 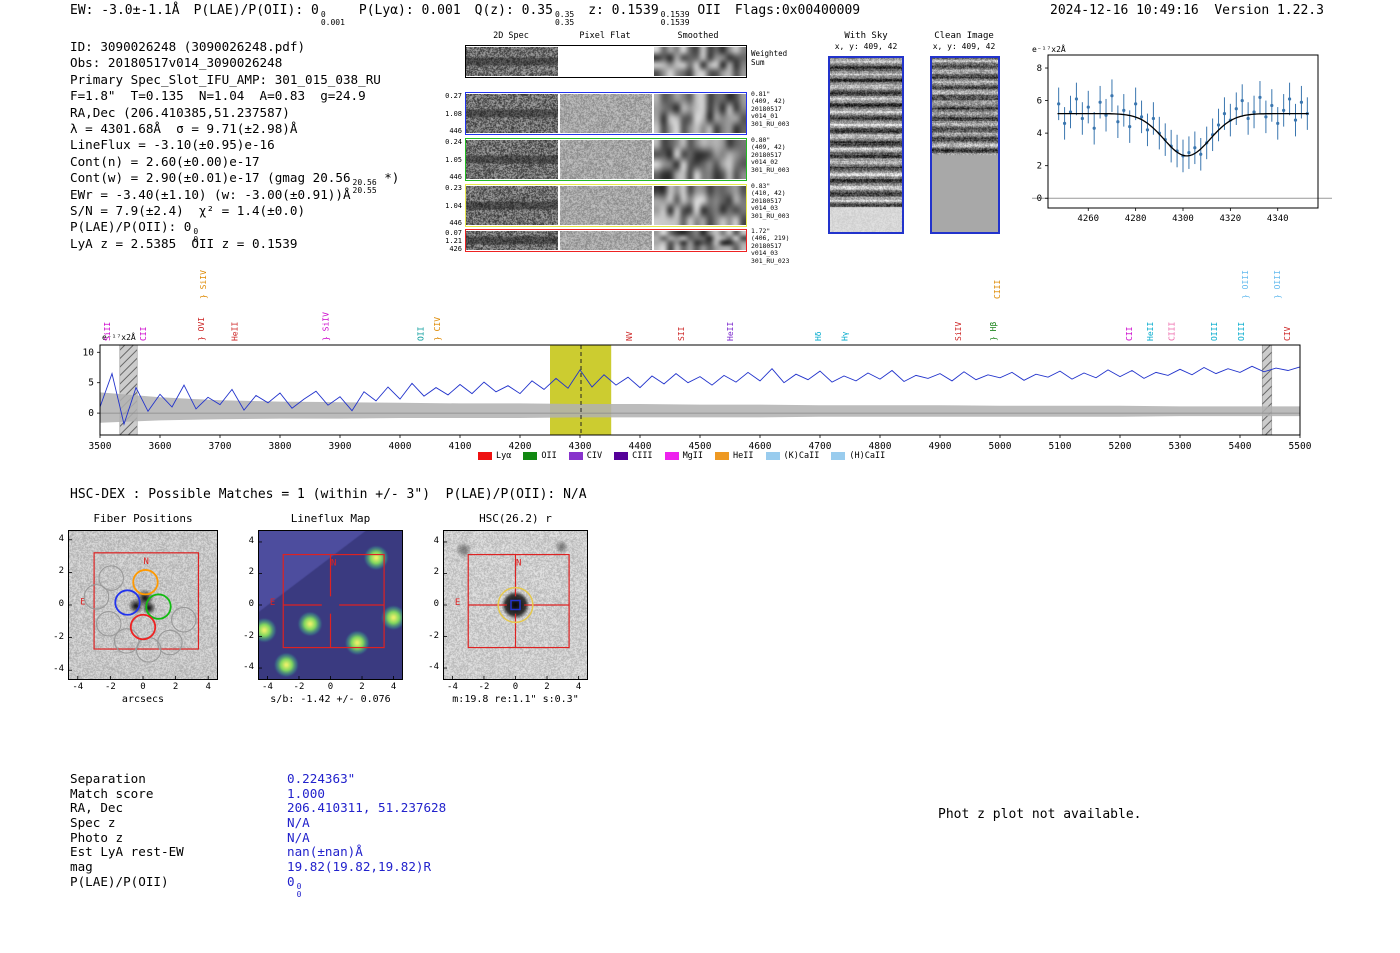 What do you see at coordinates (1267, 390) in the screenshot?
I see `masked-band` at bounding box center [1267, 390].